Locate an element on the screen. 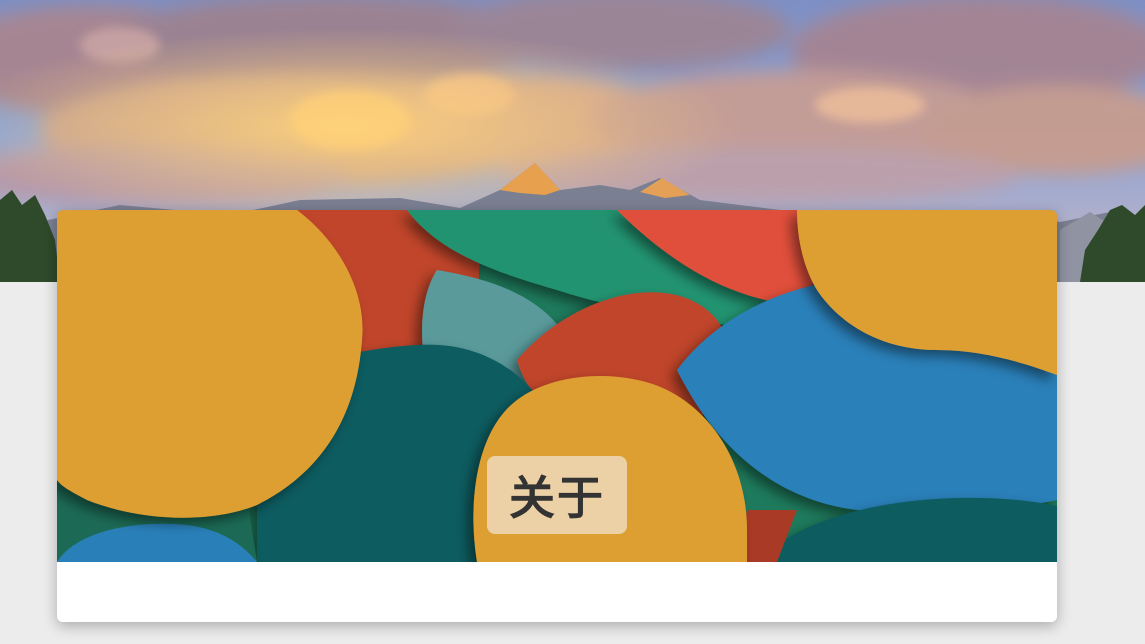 This screenshot has height=644, width=1145. about-title: 关于 is located at coordinates (557, 495).